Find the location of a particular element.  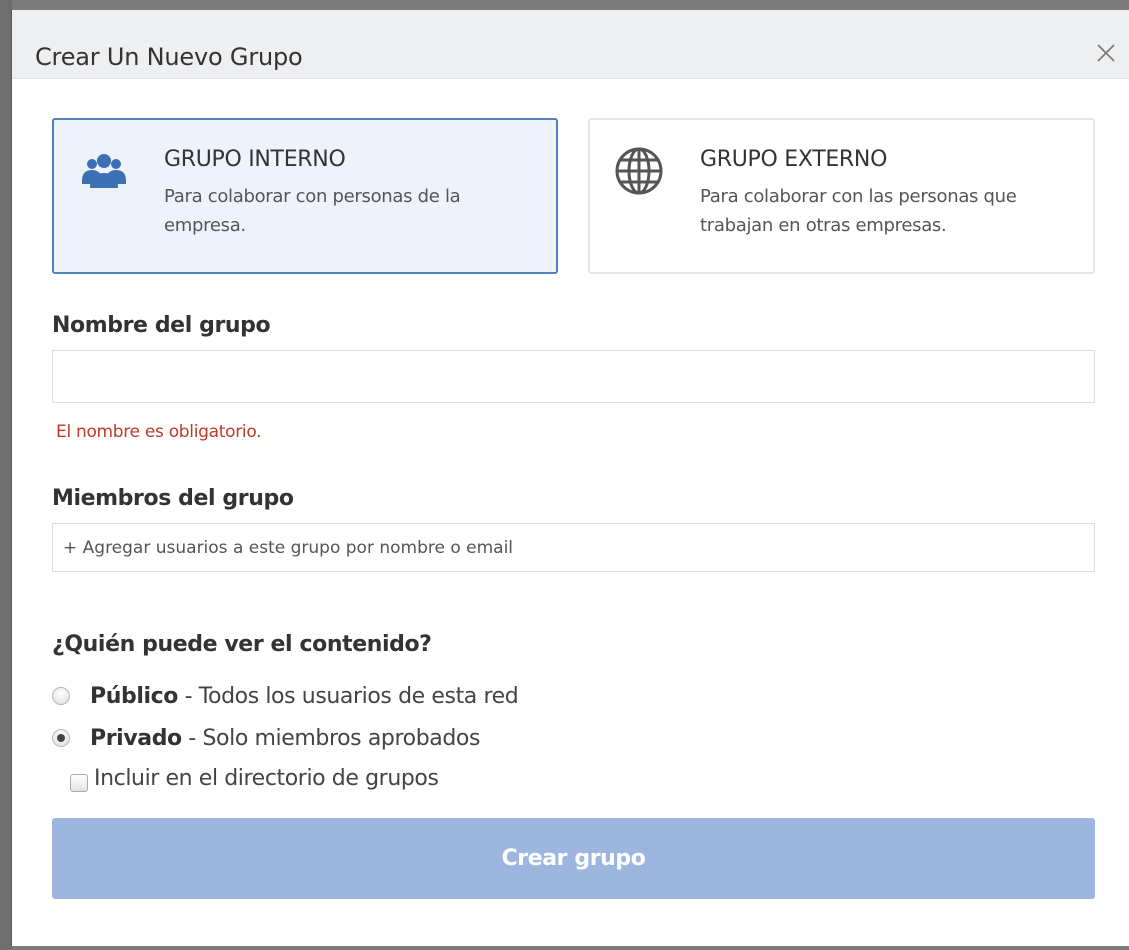

group-name-input is located at coordinates (573, 376).